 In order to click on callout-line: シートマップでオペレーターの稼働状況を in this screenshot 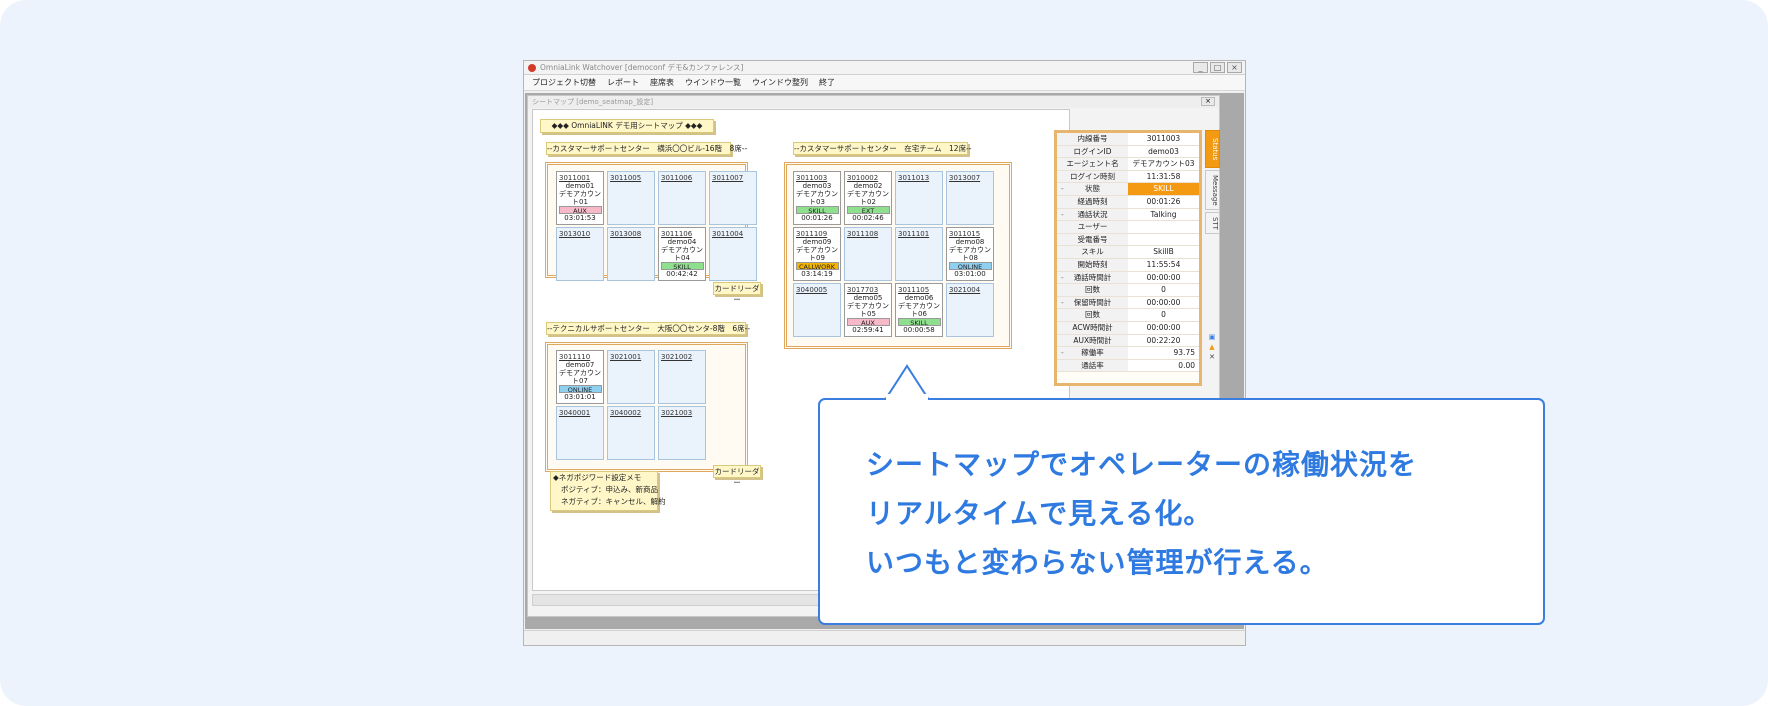, I will do `click(1142, 464)`.